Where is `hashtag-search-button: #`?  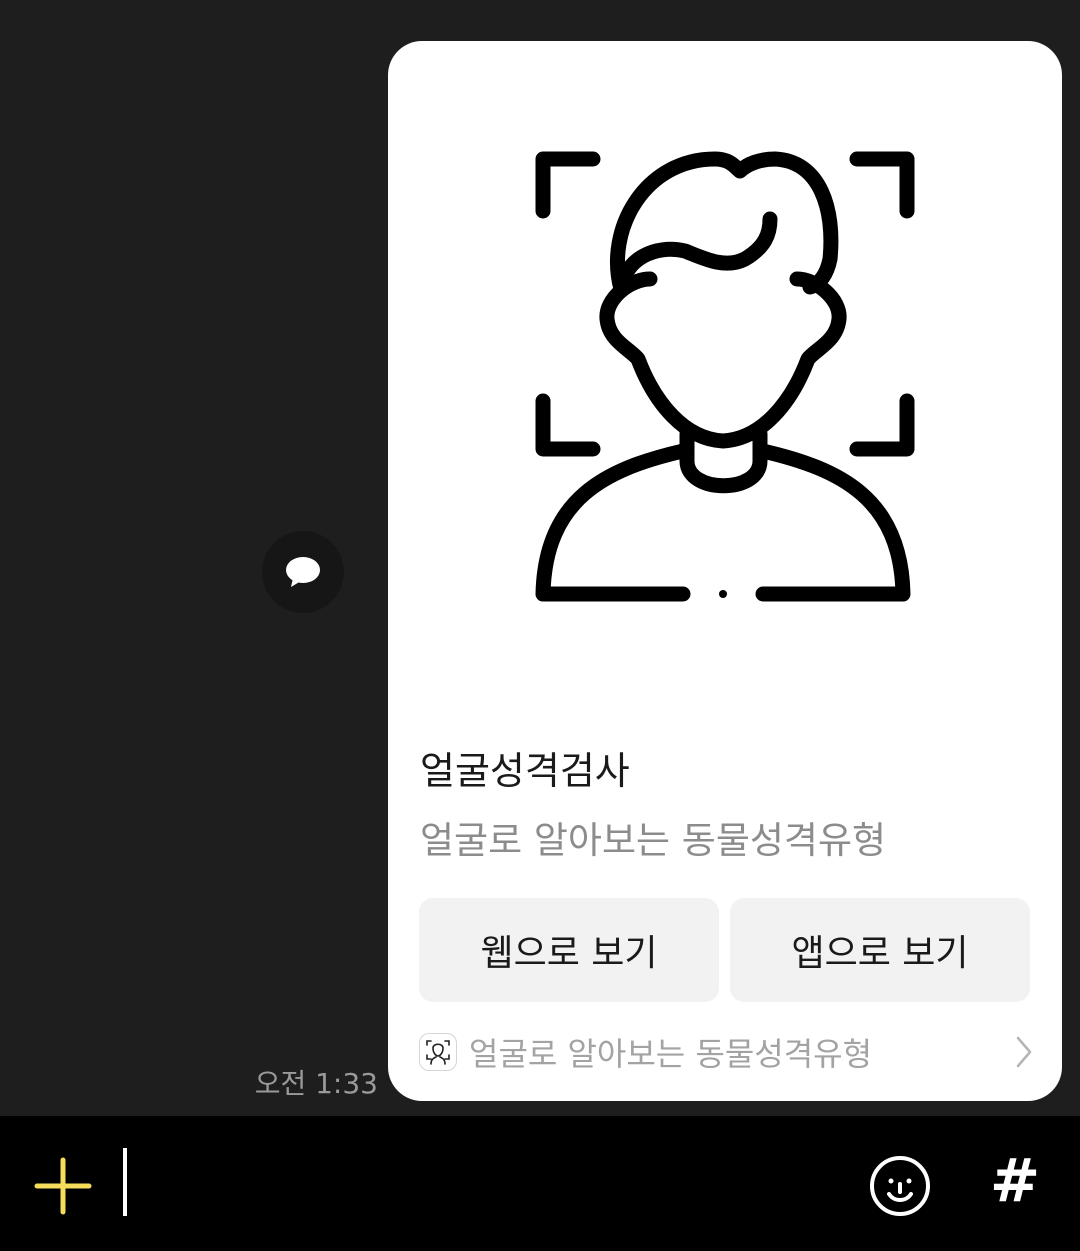
hashtag-search-button: # is located at coordinates (1015, 1181).